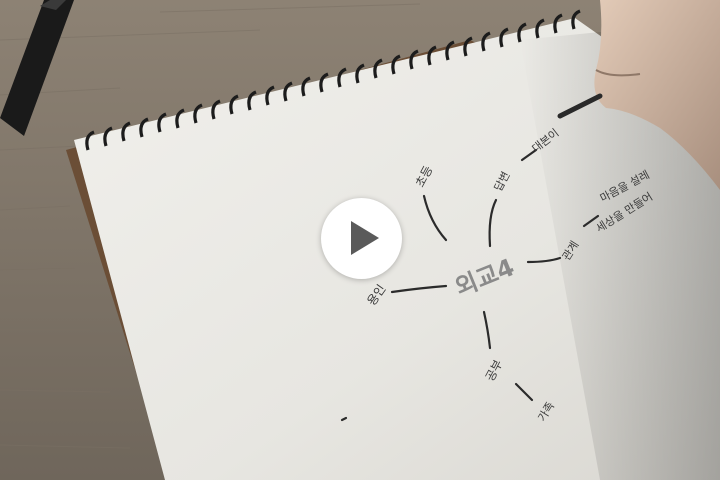  I want to click on play-button, so click(361, 238).